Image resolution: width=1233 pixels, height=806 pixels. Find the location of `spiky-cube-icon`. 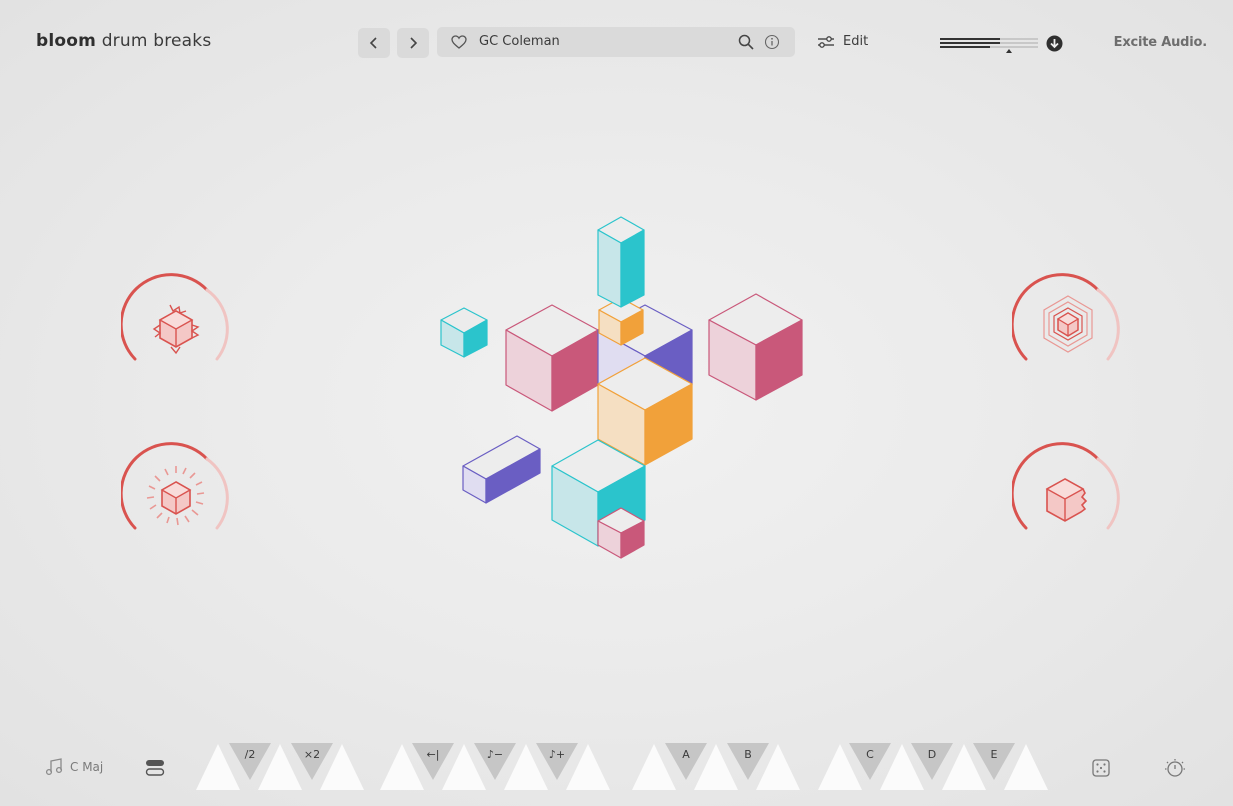

spiky-cube-icon is located at coordinates (176, 329).